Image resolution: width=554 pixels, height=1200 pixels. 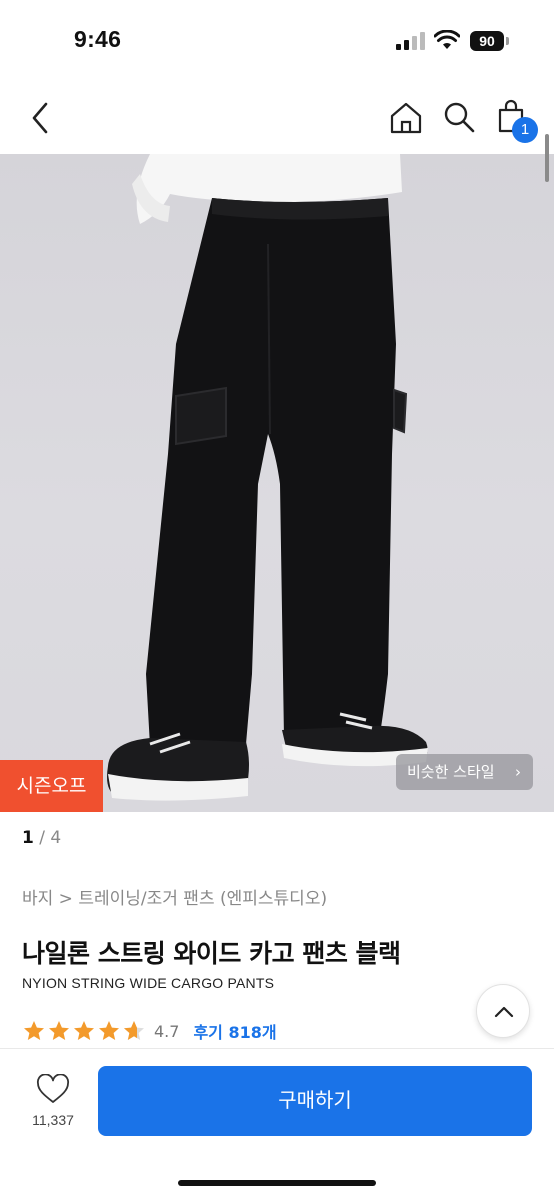 What do you see at coordinates (148, 983) in the screenshot?
I see `product-subtitle: NYION STRING WIDE CARGO PANTS` at bounding box center [148, 983].